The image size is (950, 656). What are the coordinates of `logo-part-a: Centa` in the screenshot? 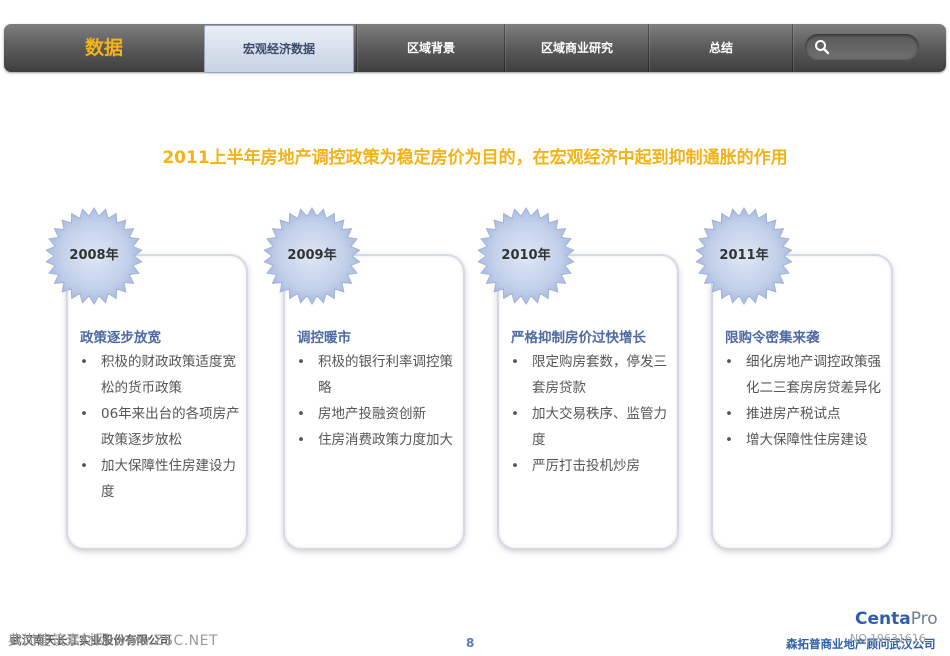 It's located at (883, 619).